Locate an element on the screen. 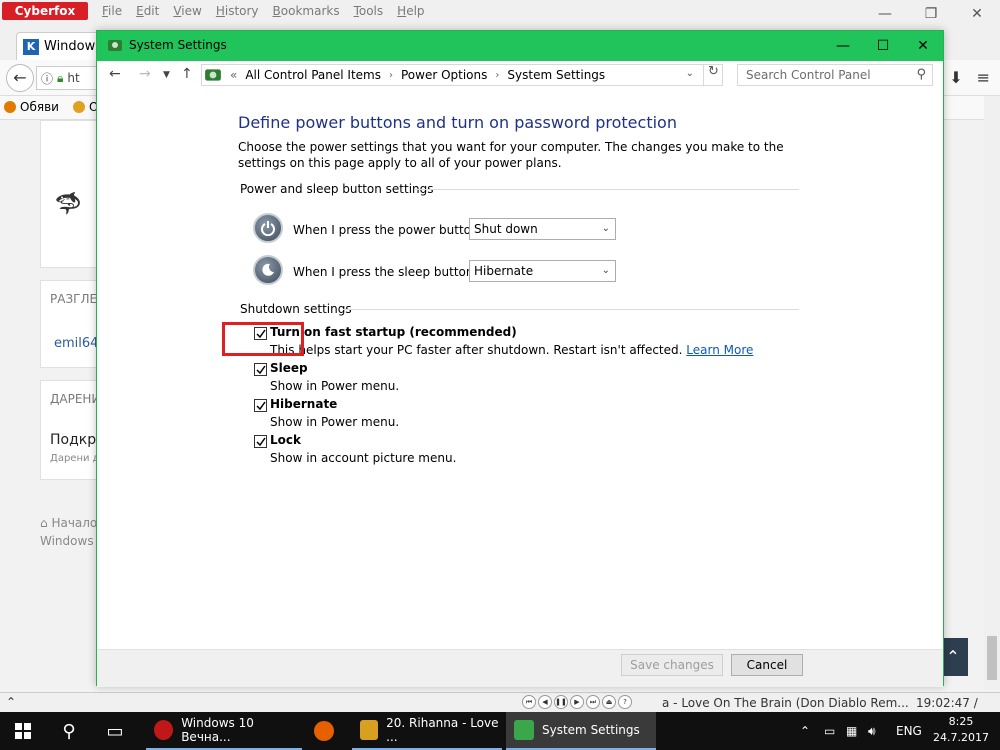 Image resolution: width=1000 pixels, height=750 pixels. media-next-icon: ▶ is located at coordinates (577, 702).